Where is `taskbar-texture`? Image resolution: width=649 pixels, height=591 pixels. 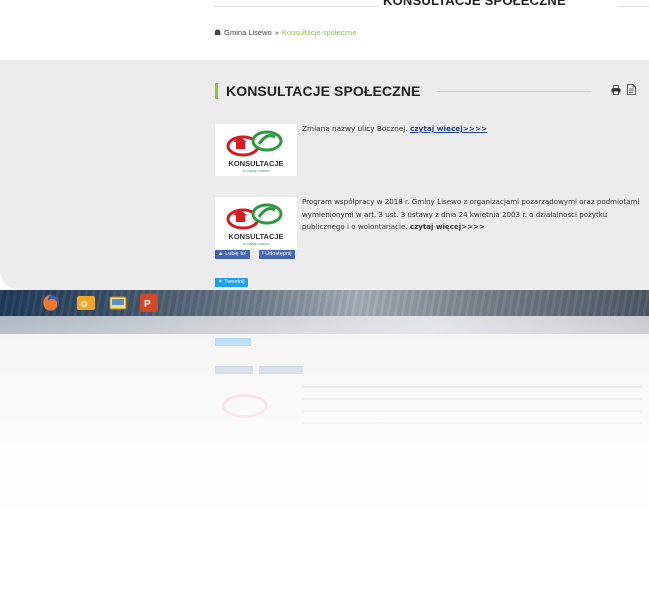
taskbar-texture is located at coordinates (324, 303).